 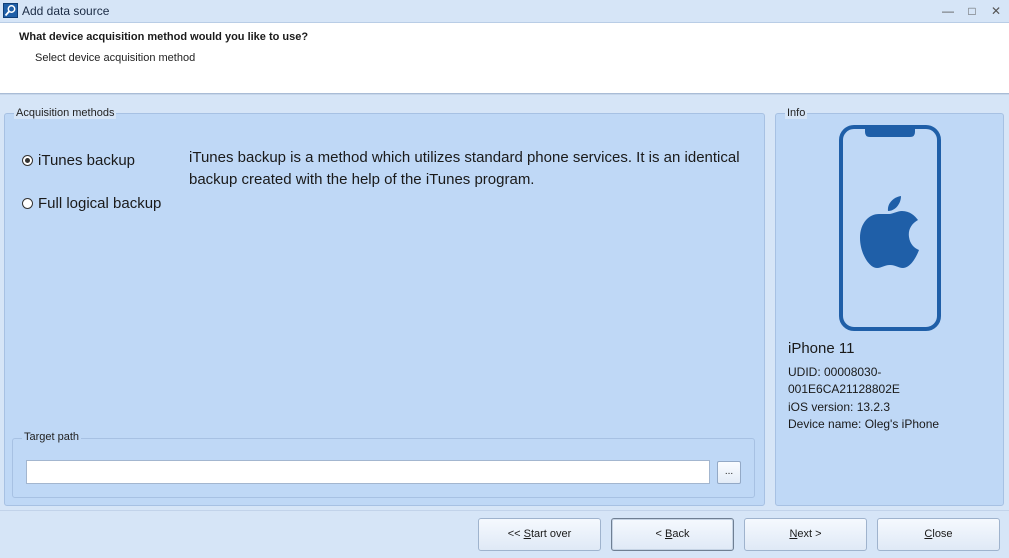 I want to click on target-path-legend: Target path, so click(x=52, y=437).